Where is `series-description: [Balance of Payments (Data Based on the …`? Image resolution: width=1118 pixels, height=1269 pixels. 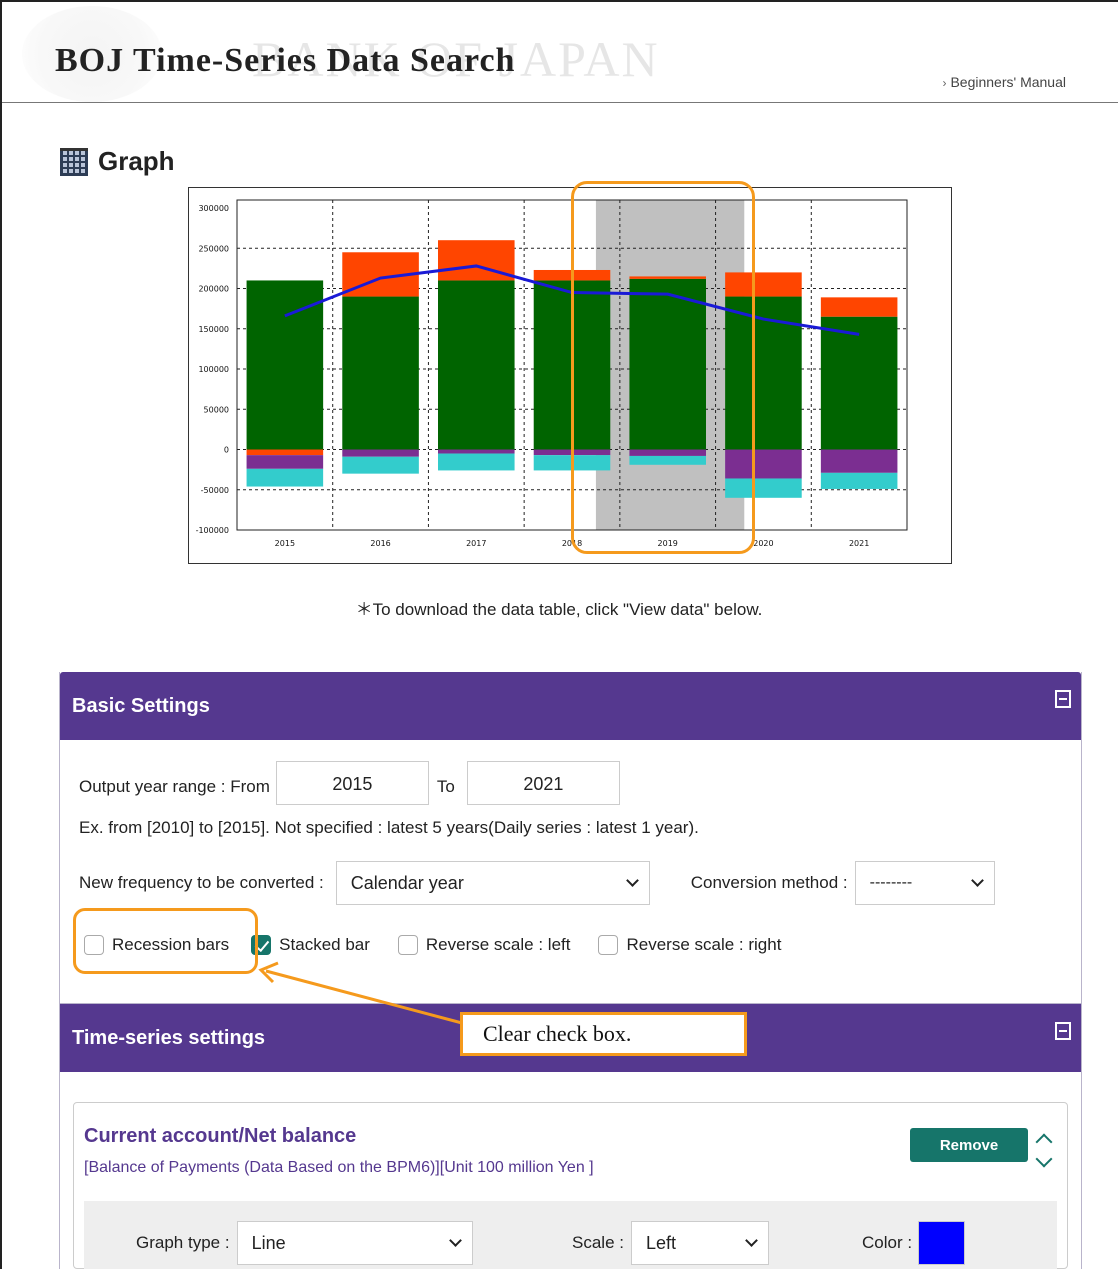
series-description: [Balance of Payments (Data Based on the … is located at coordinates (339, 1167).